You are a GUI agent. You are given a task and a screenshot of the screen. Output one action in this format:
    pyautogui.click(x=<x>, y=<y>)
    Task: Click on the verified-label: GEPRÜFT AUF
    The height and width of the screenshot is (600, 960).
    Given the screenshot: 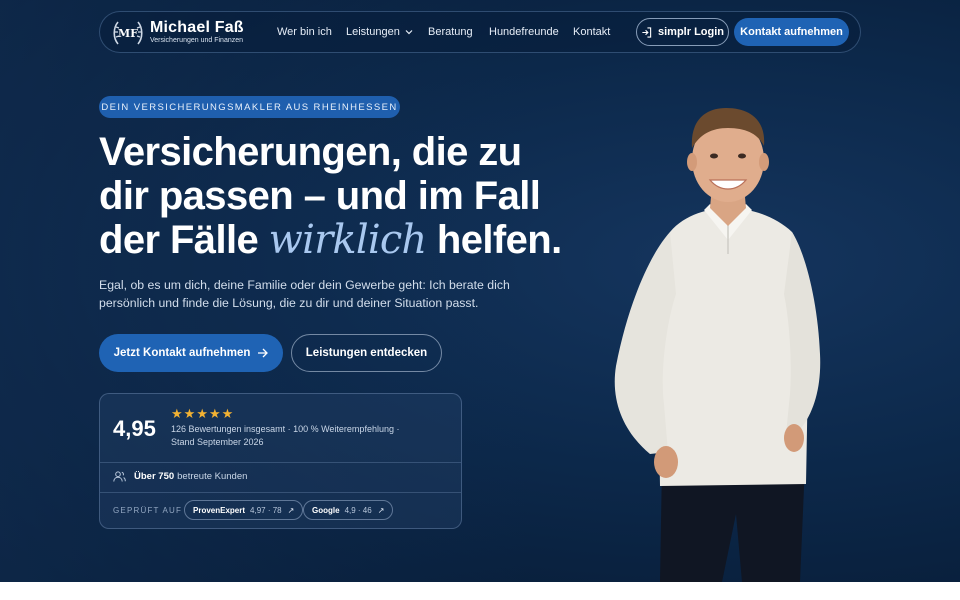 What is the action you would take?
    pyautogui.click(x=148, y=510)
    